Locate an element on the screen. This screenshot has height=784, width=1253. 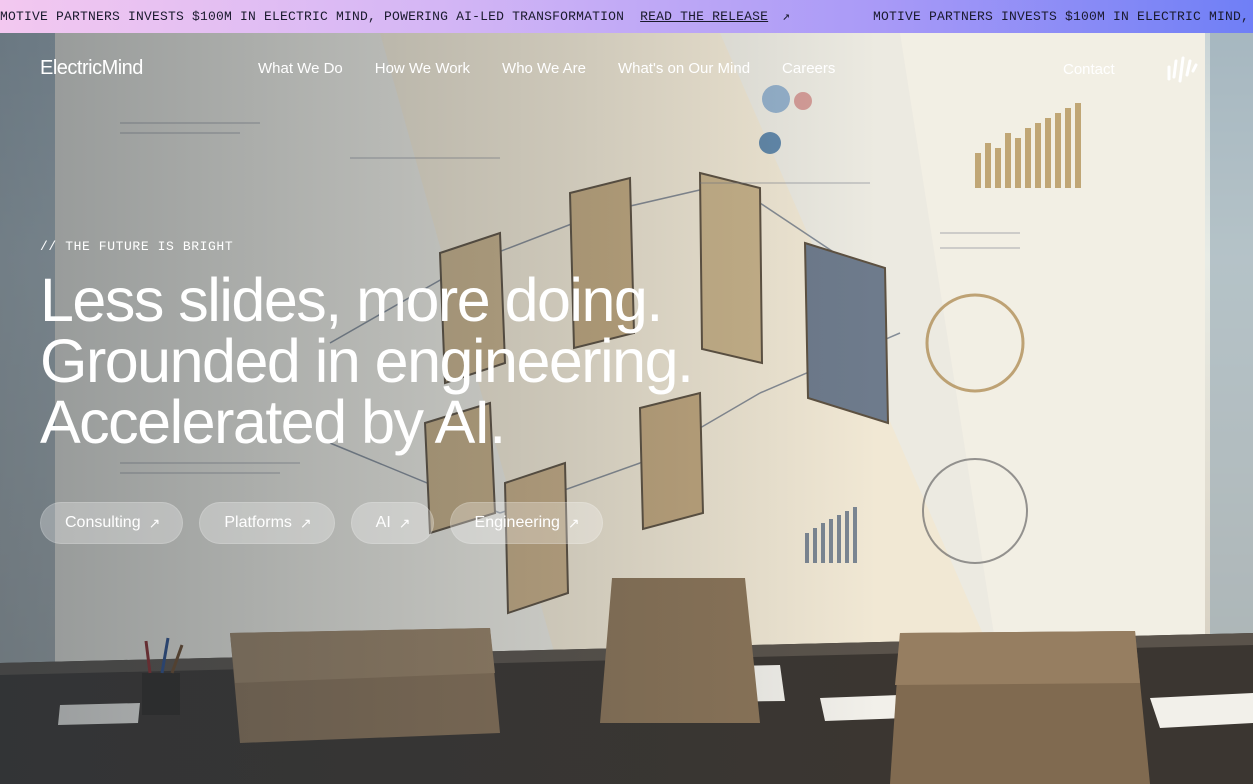
ai-button: AI ↗ is located at coordinates (392, 523).